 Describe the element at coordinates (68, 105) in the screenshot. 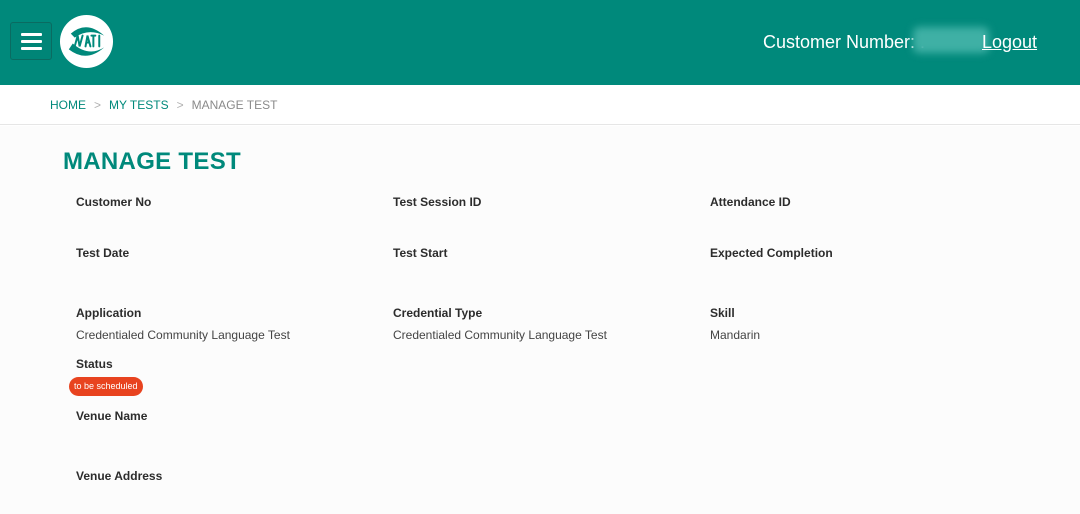

I see `breadcrumb-home-link: HOME` at that location.